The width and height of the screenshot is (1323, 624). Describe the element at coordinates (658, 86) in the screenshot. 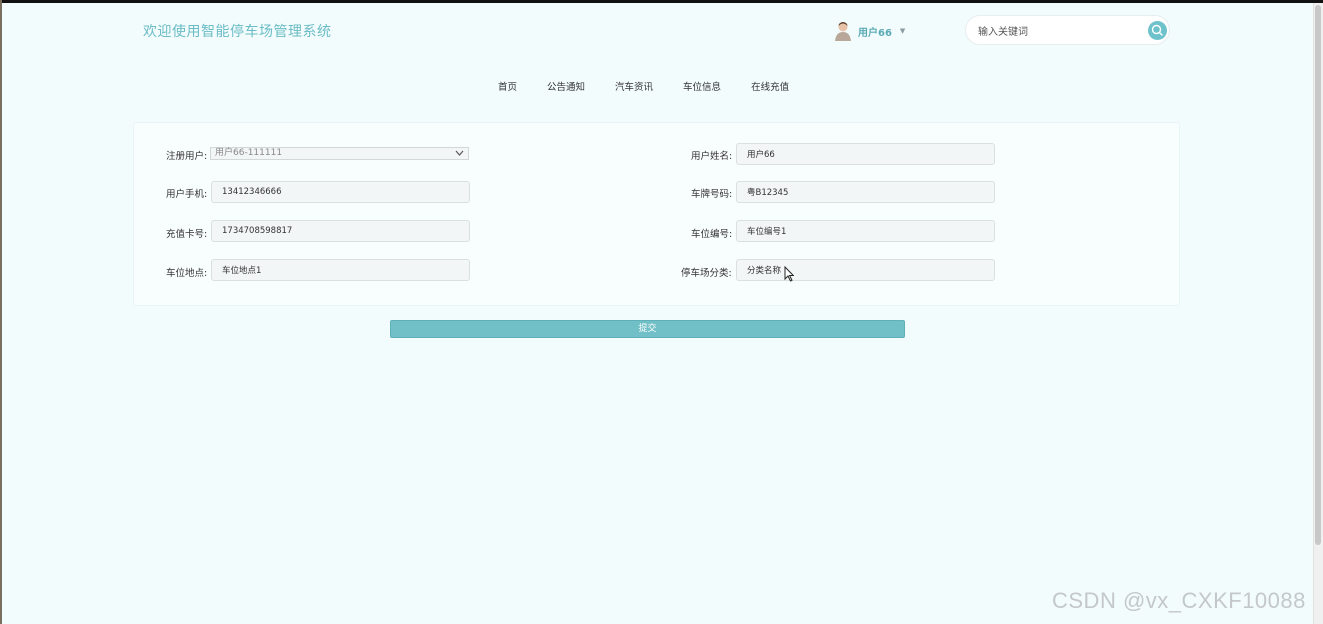

I see `main-nav: 首页 公告通知 汽车资讯 车位信息 在线充值` at that location.